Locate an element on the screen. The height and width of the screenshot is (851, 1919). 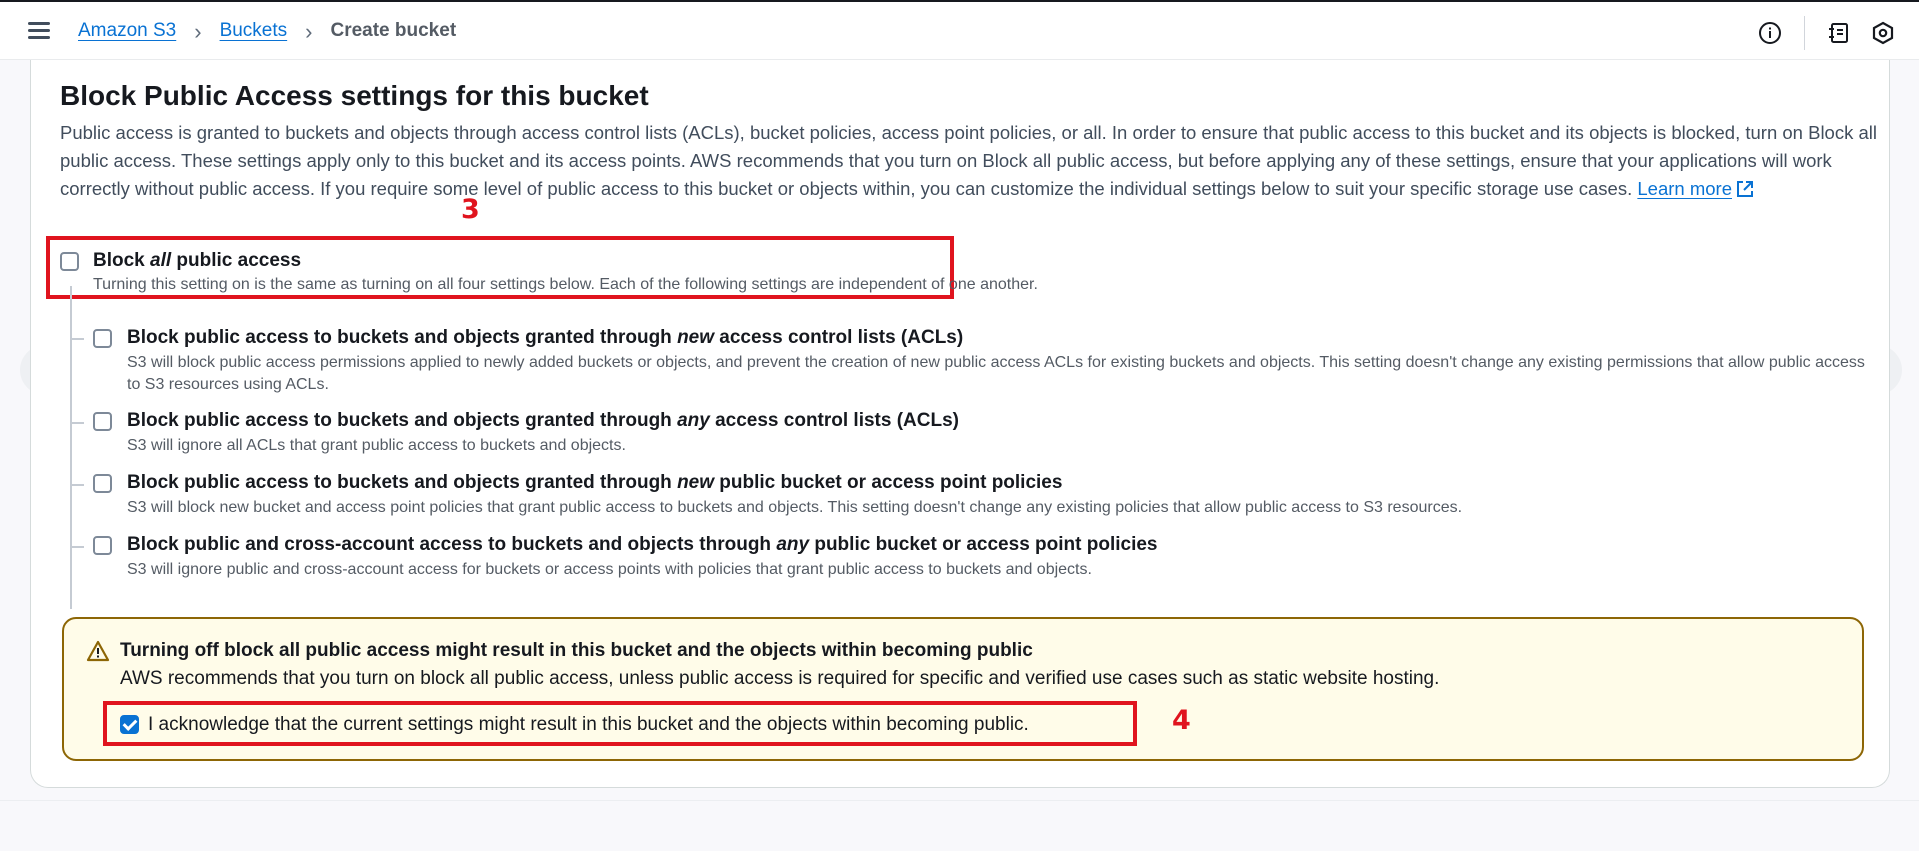
info-icon is located at coordinates (1770, 33).